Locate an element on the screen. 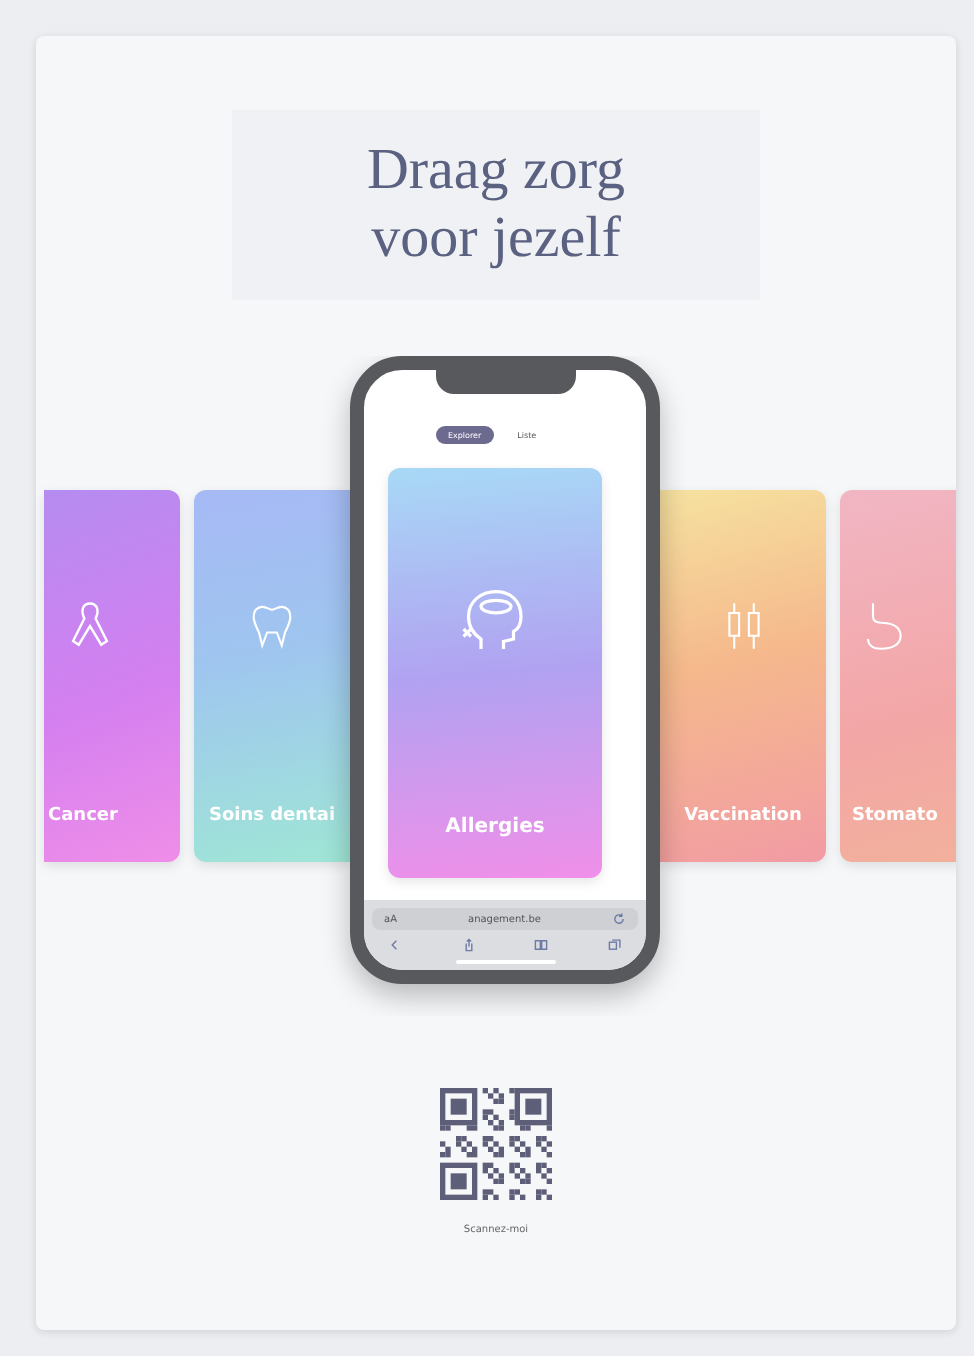 This screenshot has height=1356, width=974. reload-icon is located at coordinates (619, 919).